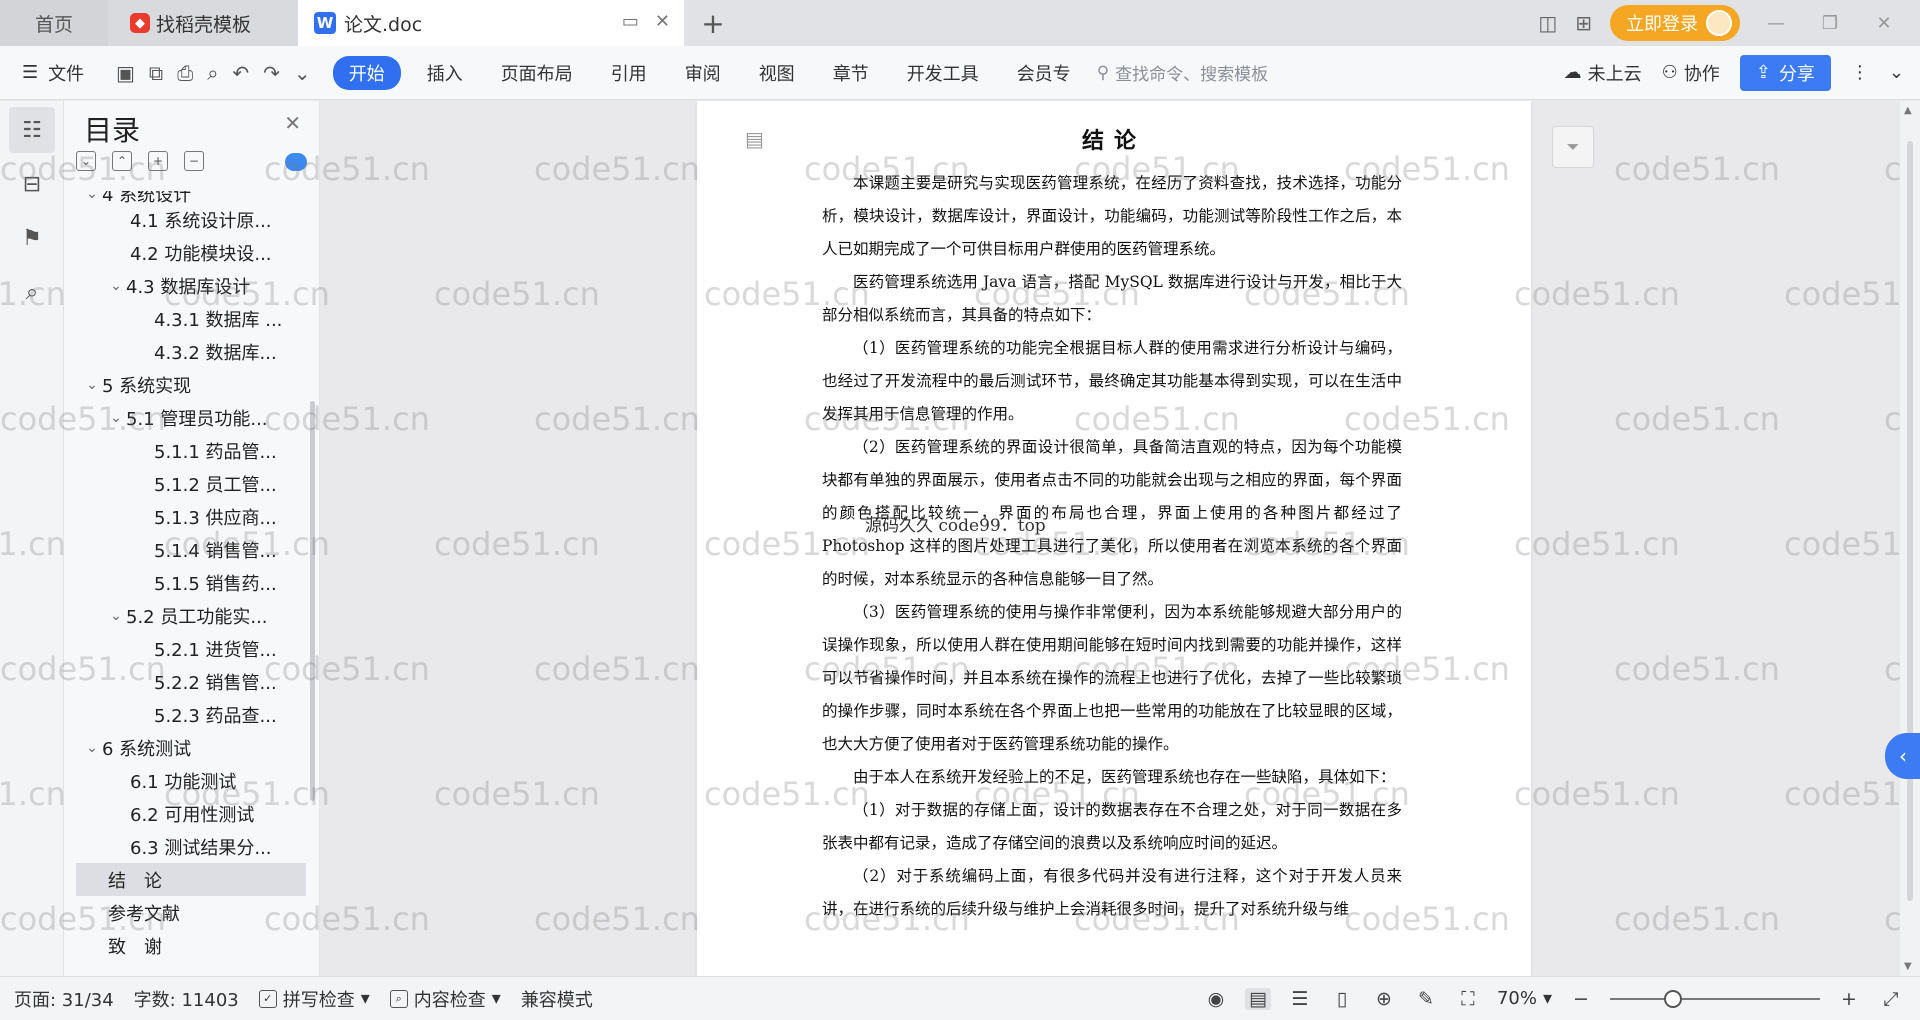 This screenshot has width=1920, height=1020. Describe the element at coordinates (1908, 966) in the screenshot. I see `scroll-down-icon: ▼` at that location.